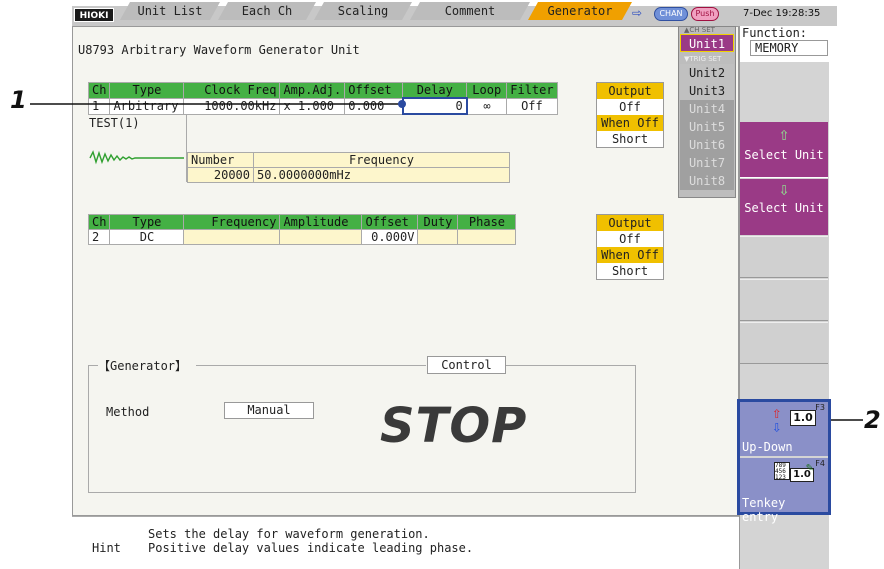 This screenshot has width=884, height=569. Describe the element at coordinates (671, 14) in the screenshot. I see `chan-button: CHAN` at that location.